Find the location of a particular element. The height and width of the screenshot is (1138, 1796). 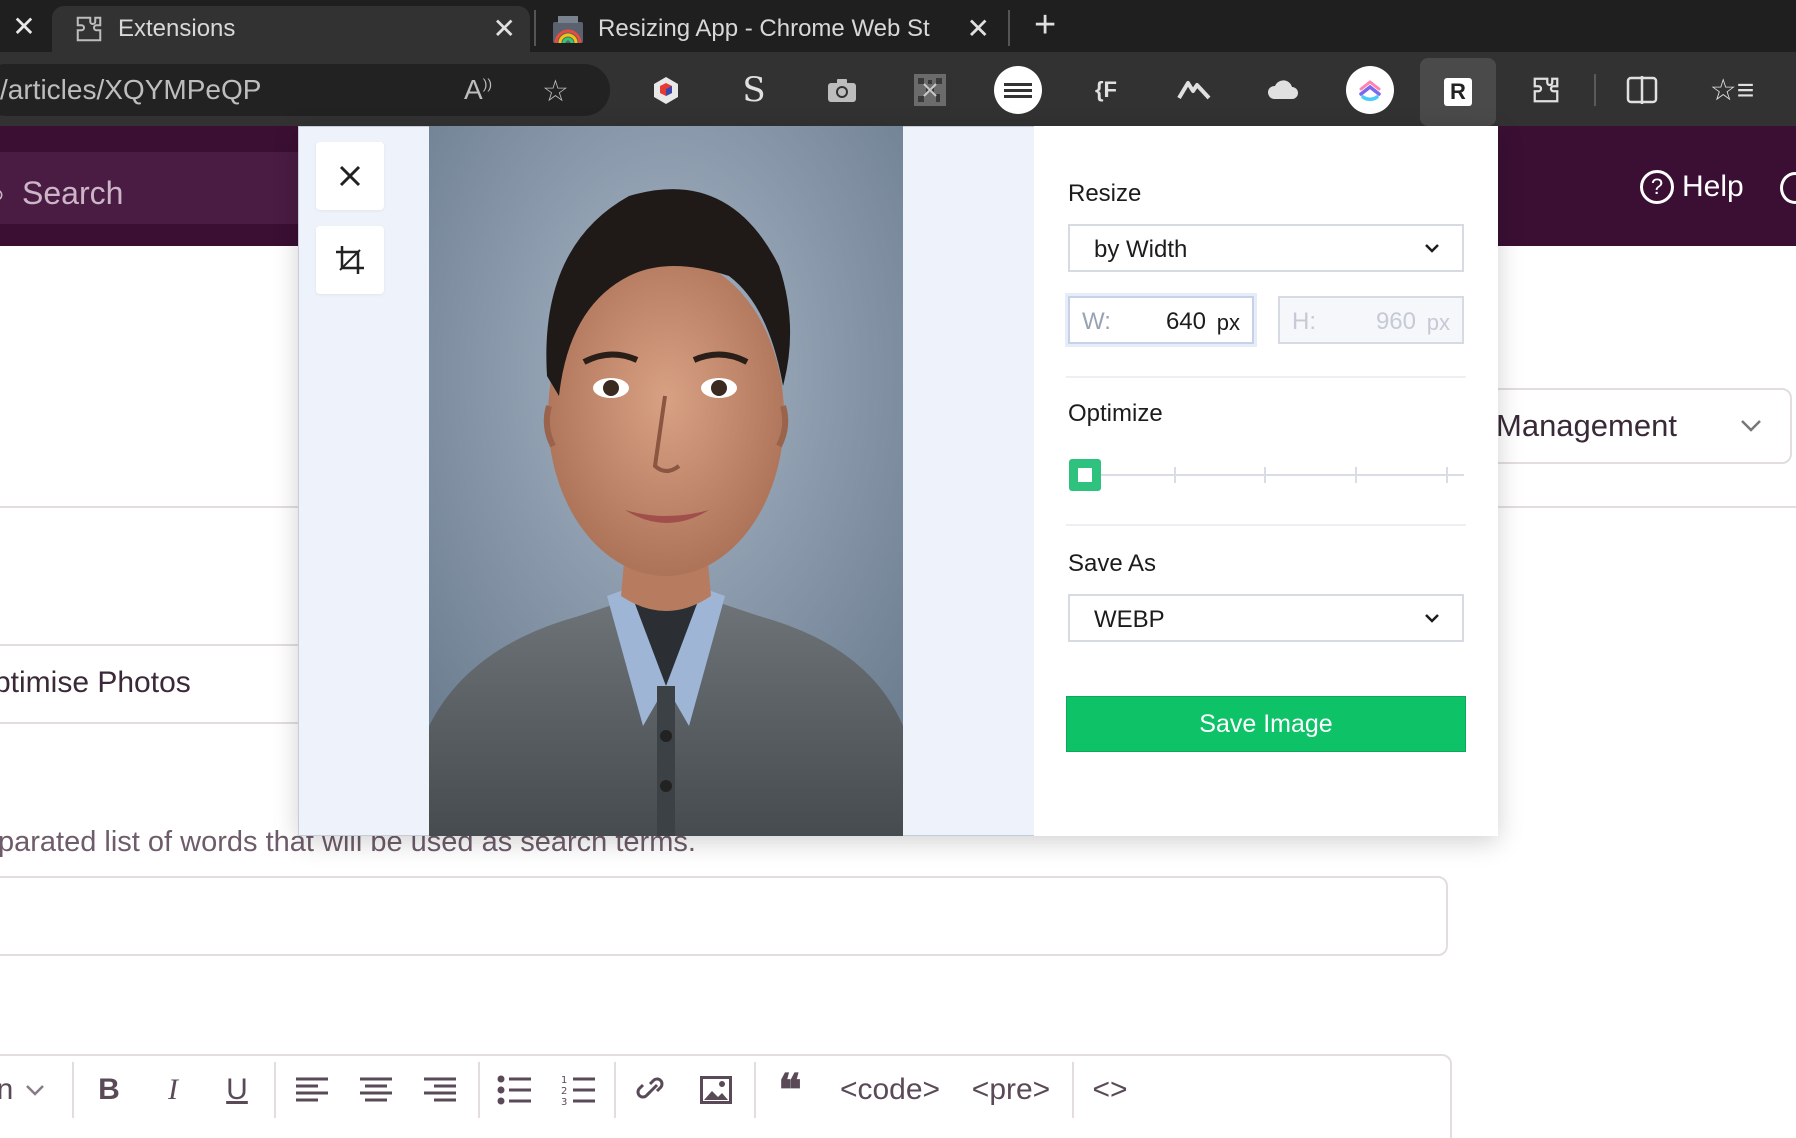

tab-label: Resizing App - Chrome Web St is located at coordinates (764, 28).